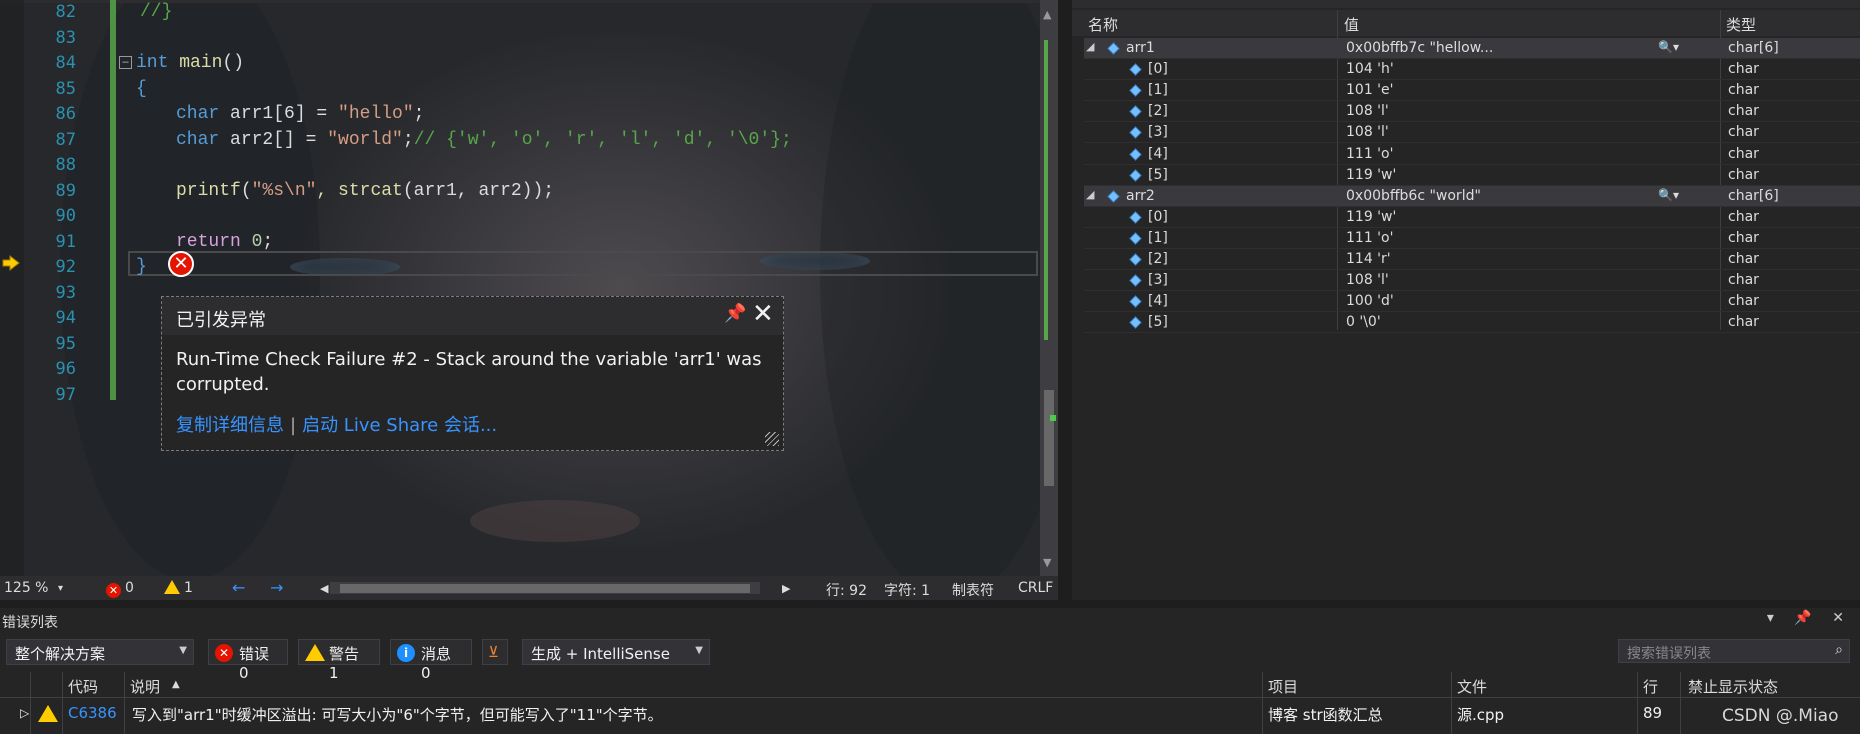 The image size is (1860, 734). I want to click on suppress-column-header: 禁止显示状态, so click(1733, 686).